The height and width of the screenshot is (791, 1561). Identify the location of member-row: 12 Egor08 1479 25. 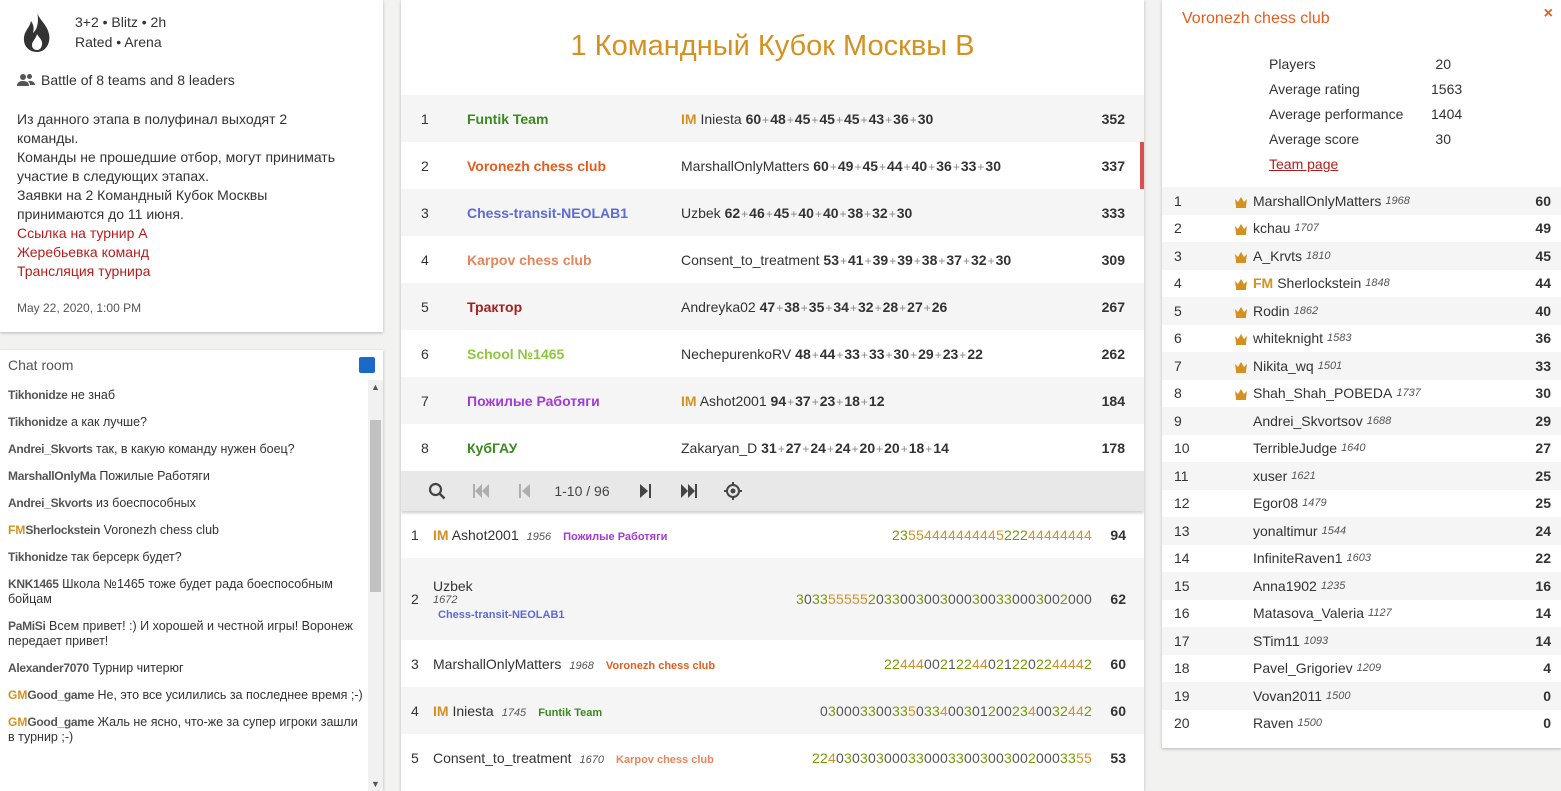
(1361, 504).